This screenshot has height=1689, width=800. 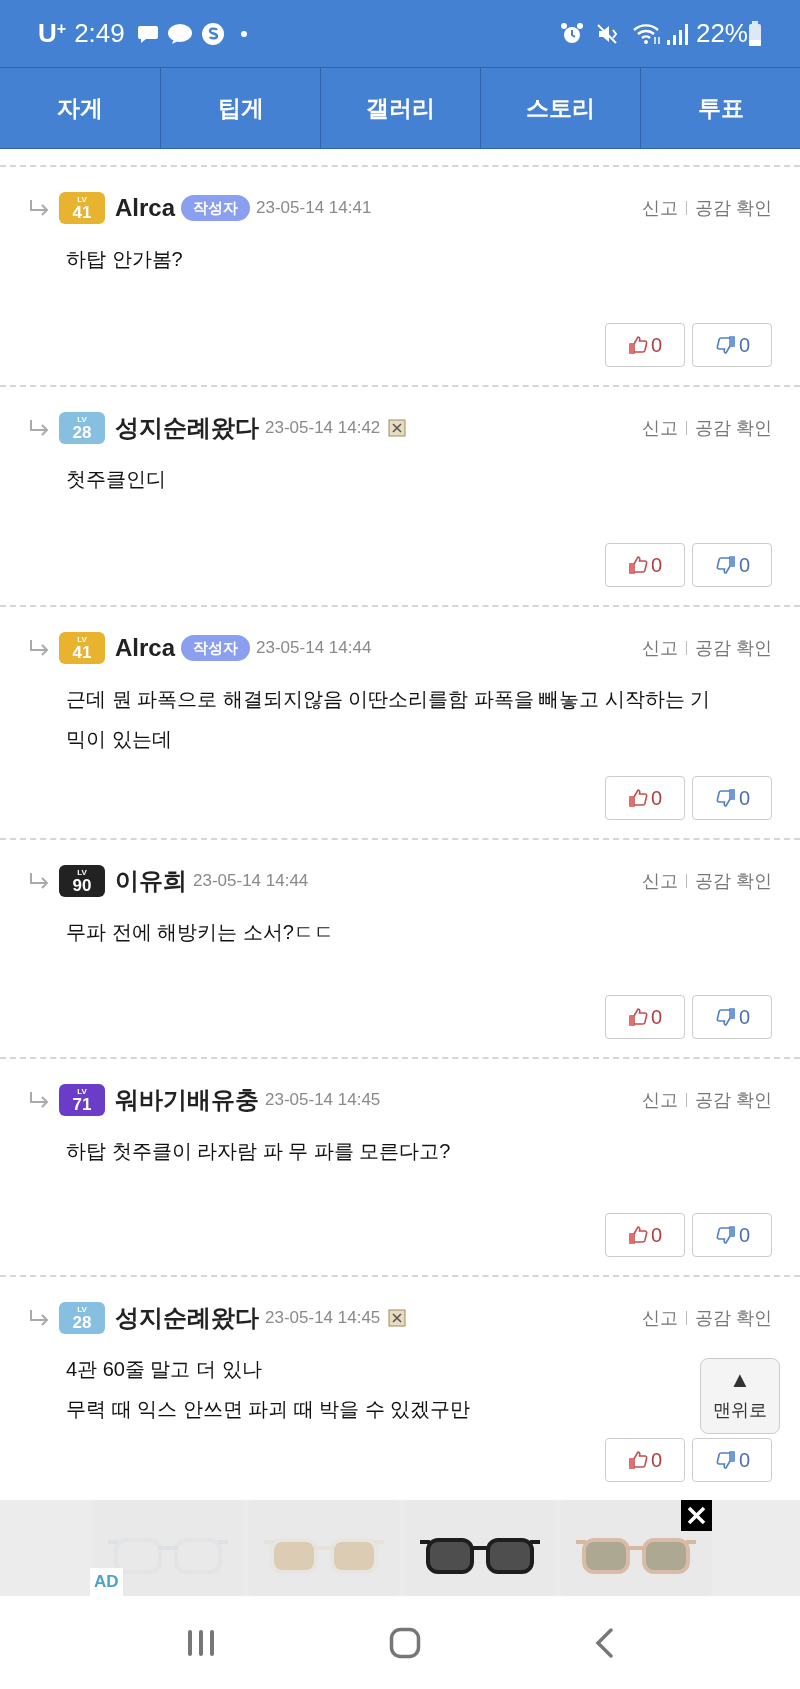 I want to click on circle-s-icon, so click(x=212, y=33).